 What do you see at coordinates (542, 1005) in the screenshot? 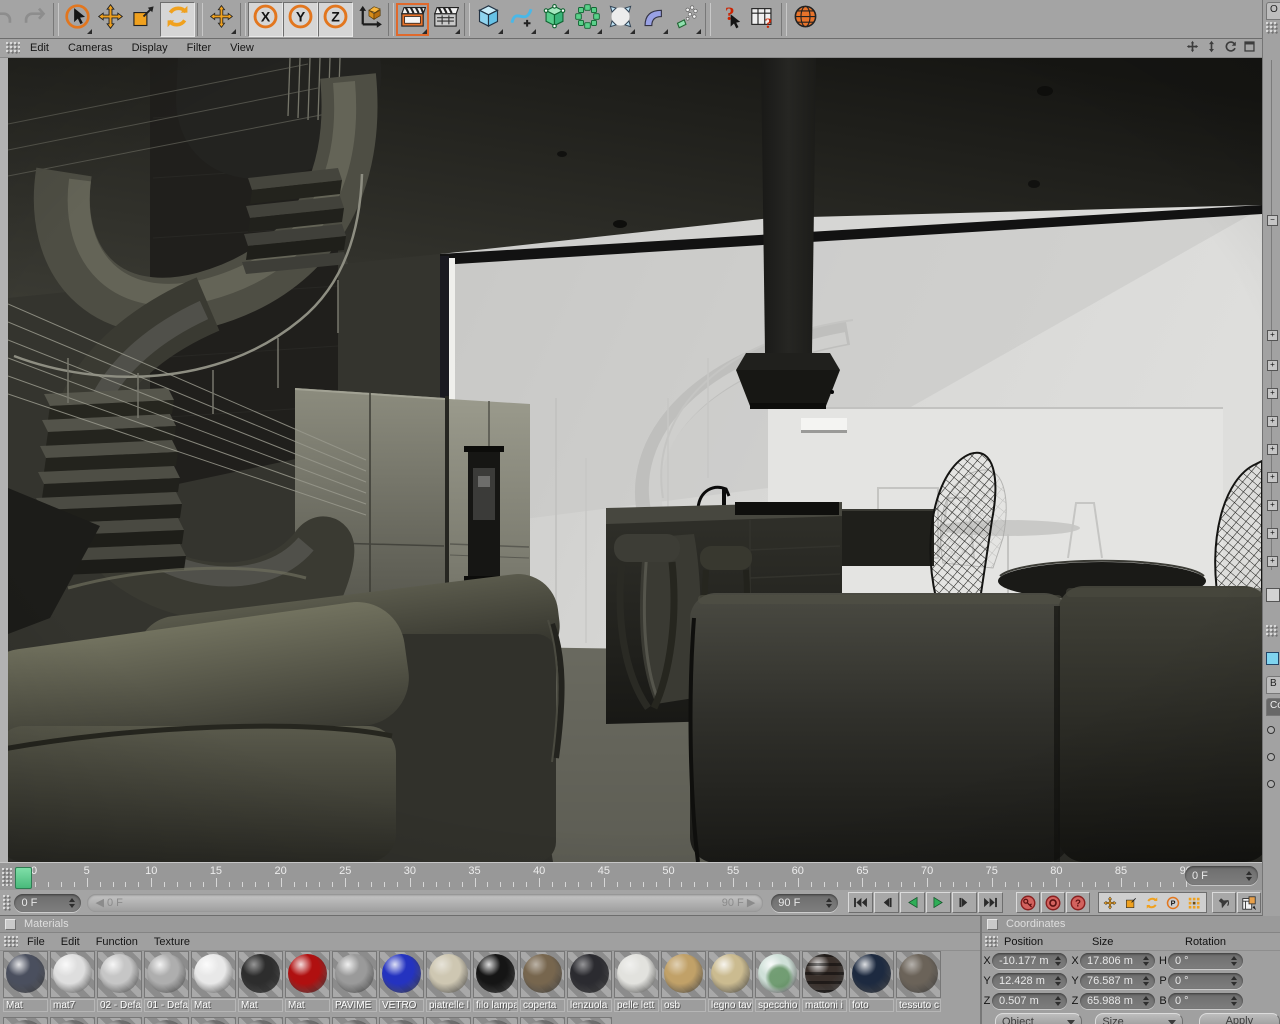
I see `material-name: coperta` at bounding box center [542, 1005].